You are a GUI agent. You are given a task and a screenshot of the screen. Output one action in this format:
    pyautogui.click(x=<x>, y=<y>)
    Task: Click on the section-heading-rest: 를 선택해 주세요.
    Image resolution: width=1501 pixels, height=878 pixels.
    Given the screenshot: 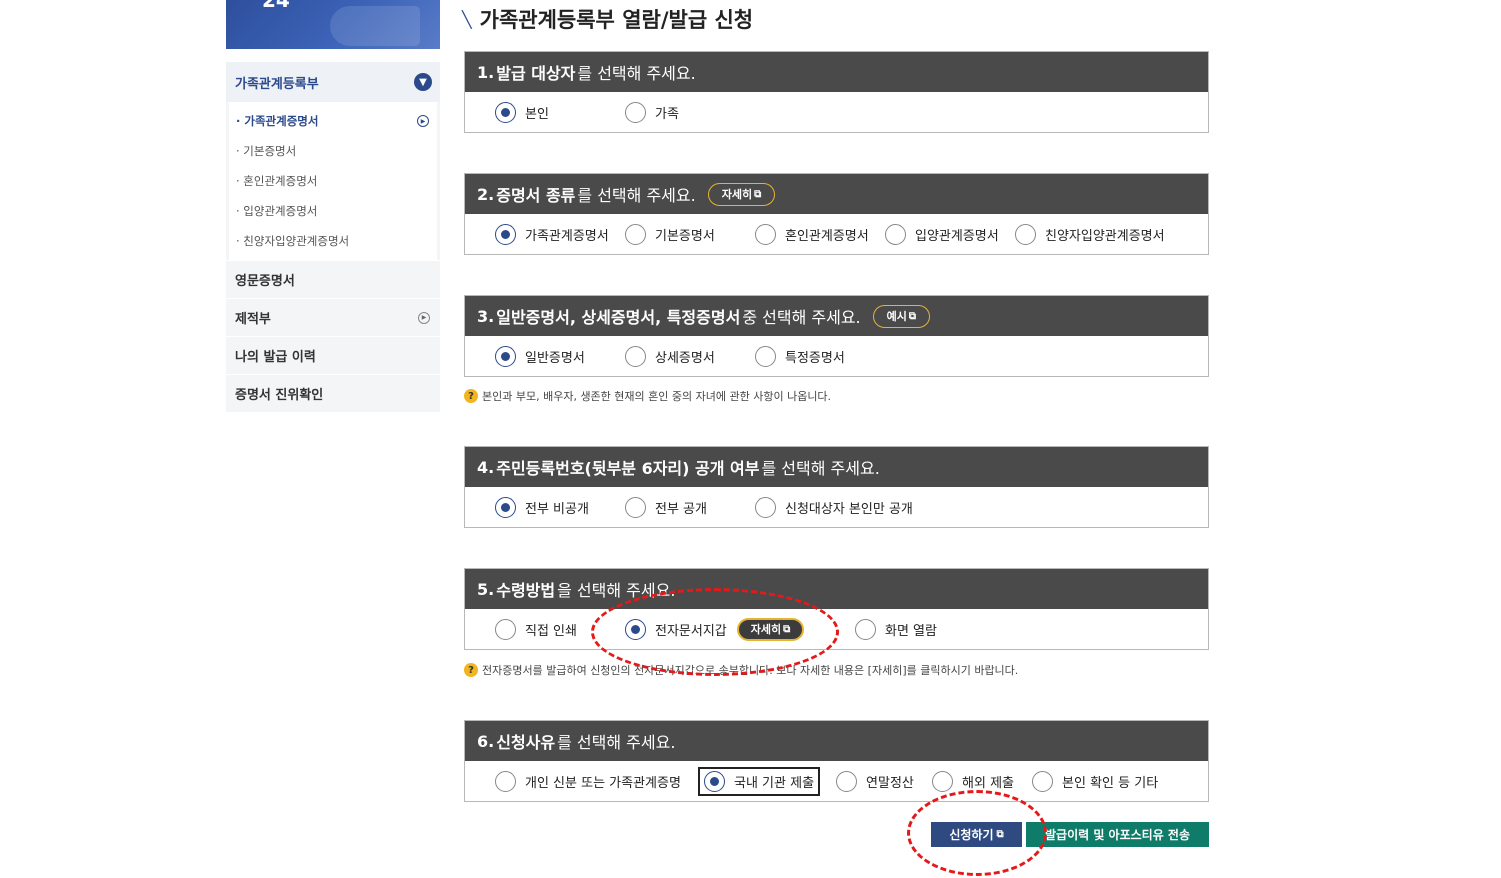 What is the action you would take?
    pyautogui.click(x=636, y=73)
    